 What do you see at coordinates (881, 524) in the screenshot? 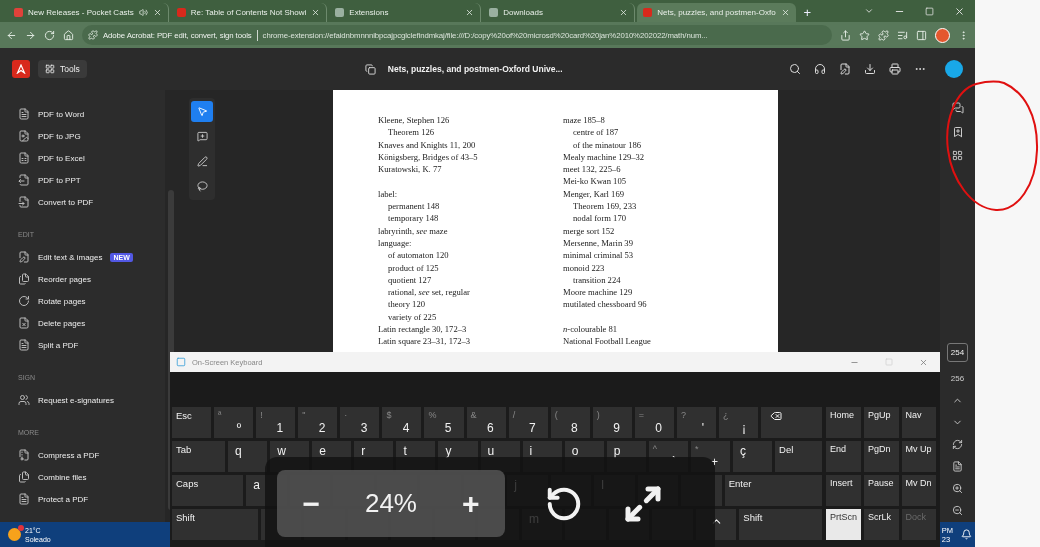
I see `key: ScrLk` at bounding box center [881, 524].